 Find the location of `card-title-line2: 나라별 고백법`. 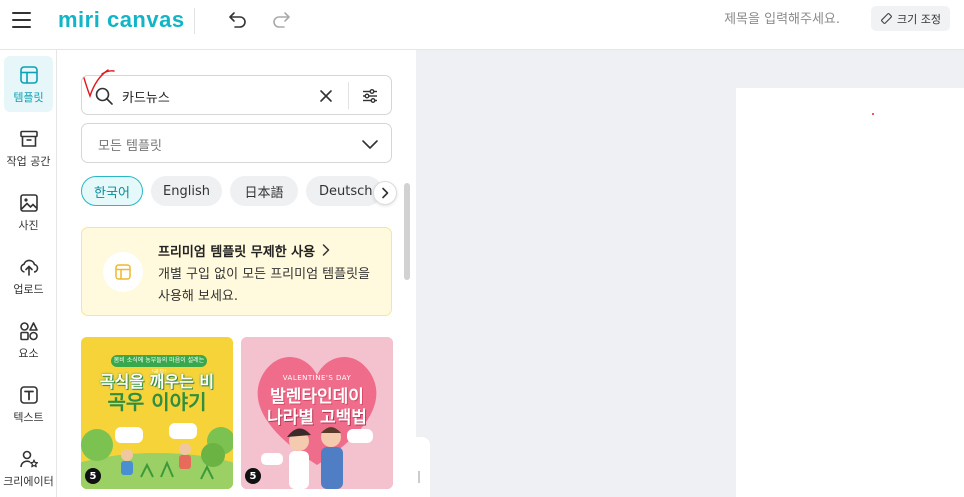

card-title-line2: 나라별 고백법 is located at coordinates (317, 418).